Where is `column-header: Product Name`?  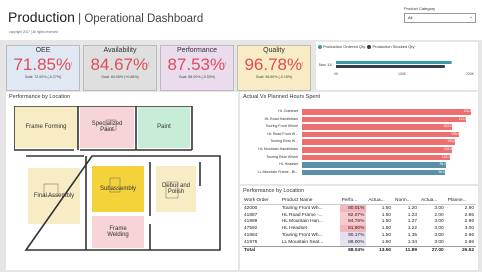 column-header: Product Name is located at coordinates (309, 200).